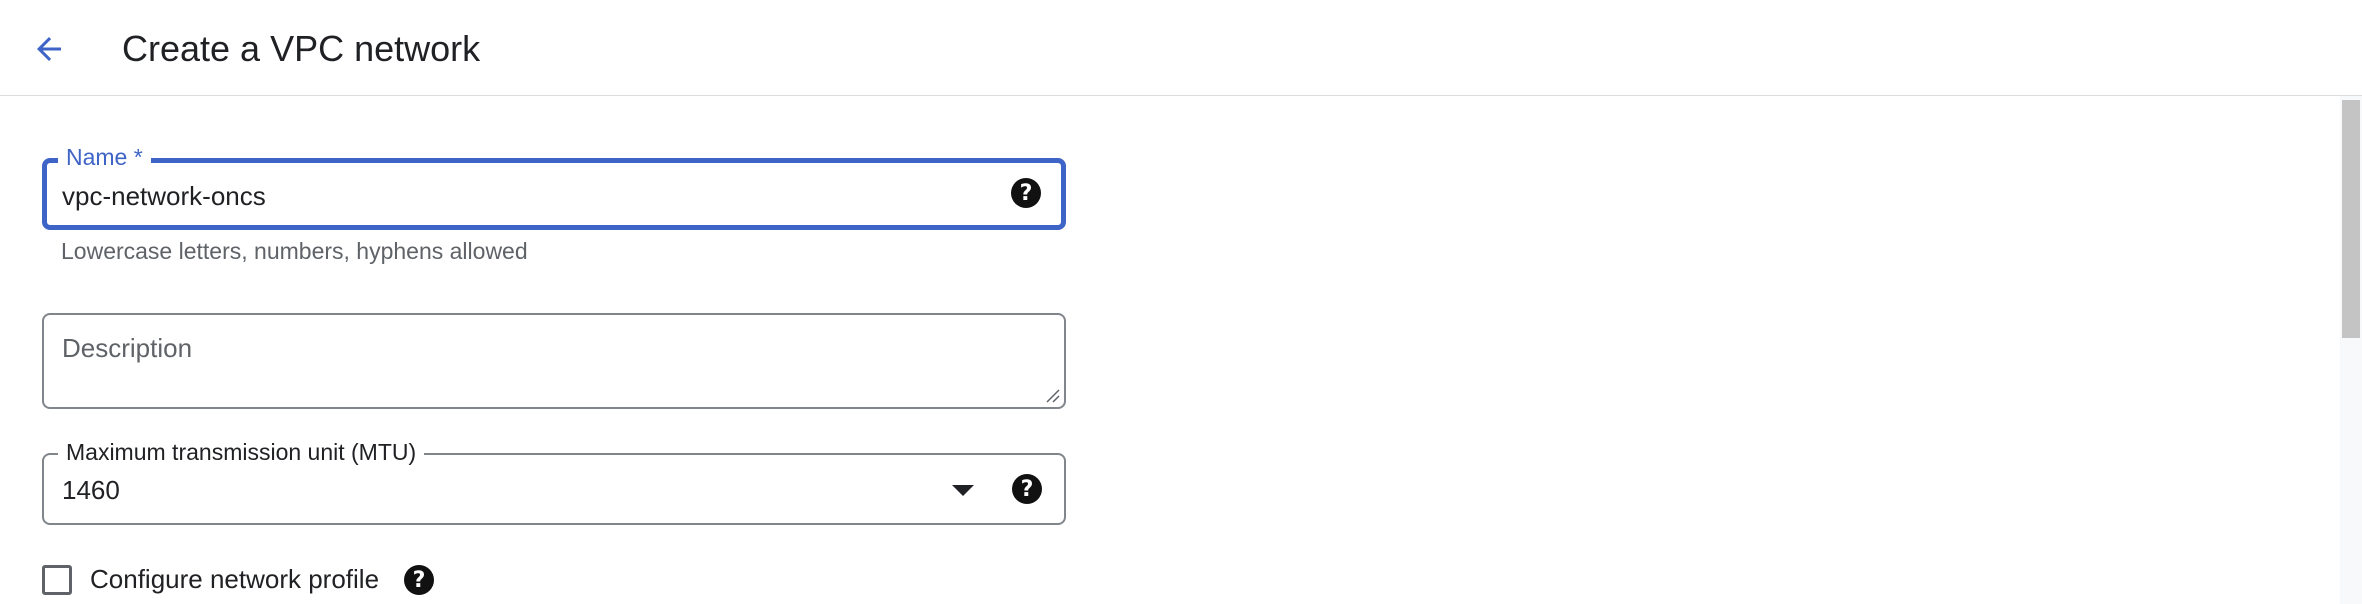  Describe the element at coordinates (301, 48) in the screenshot. I see `page-title: Create a VPC network` at that location.